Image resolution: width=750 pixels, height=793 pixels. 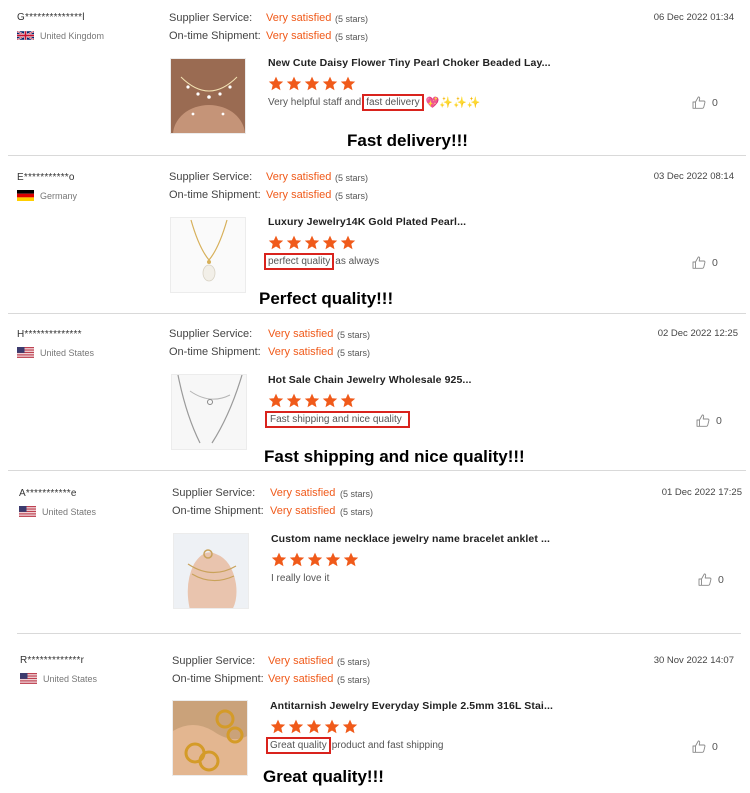 What do you see at coordinates (51, 17) in the screenshot?
I see `reviewer-name: G**************l` at bounding box center [51, 17].